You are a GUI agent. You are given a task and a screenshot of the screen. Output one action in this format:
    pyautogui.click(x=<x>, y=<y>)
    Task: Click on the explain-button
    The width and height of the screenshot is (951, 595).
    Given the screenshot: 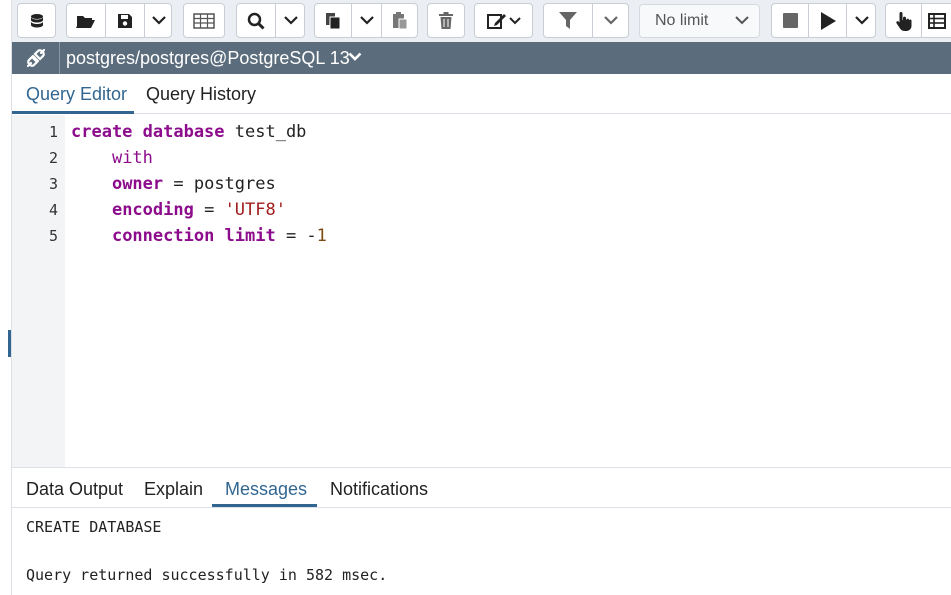 What is the action you would take?
    pyautogui.click(x=903, y=20)
    